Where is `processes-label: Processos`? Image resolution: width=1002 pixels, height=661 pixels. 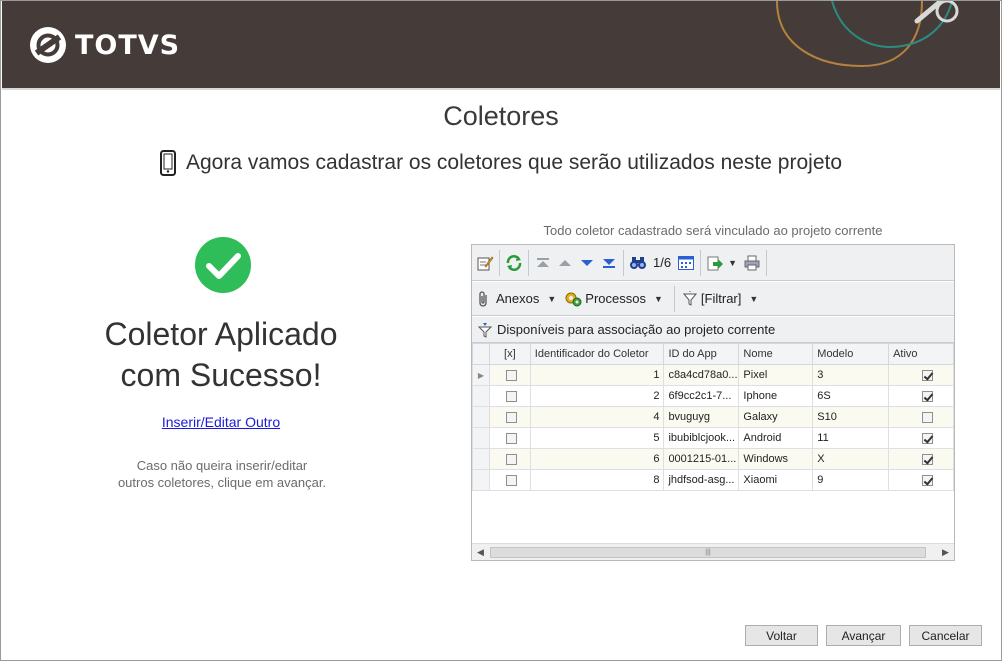 processes-label: Processos is located at coordinates (615, 298).